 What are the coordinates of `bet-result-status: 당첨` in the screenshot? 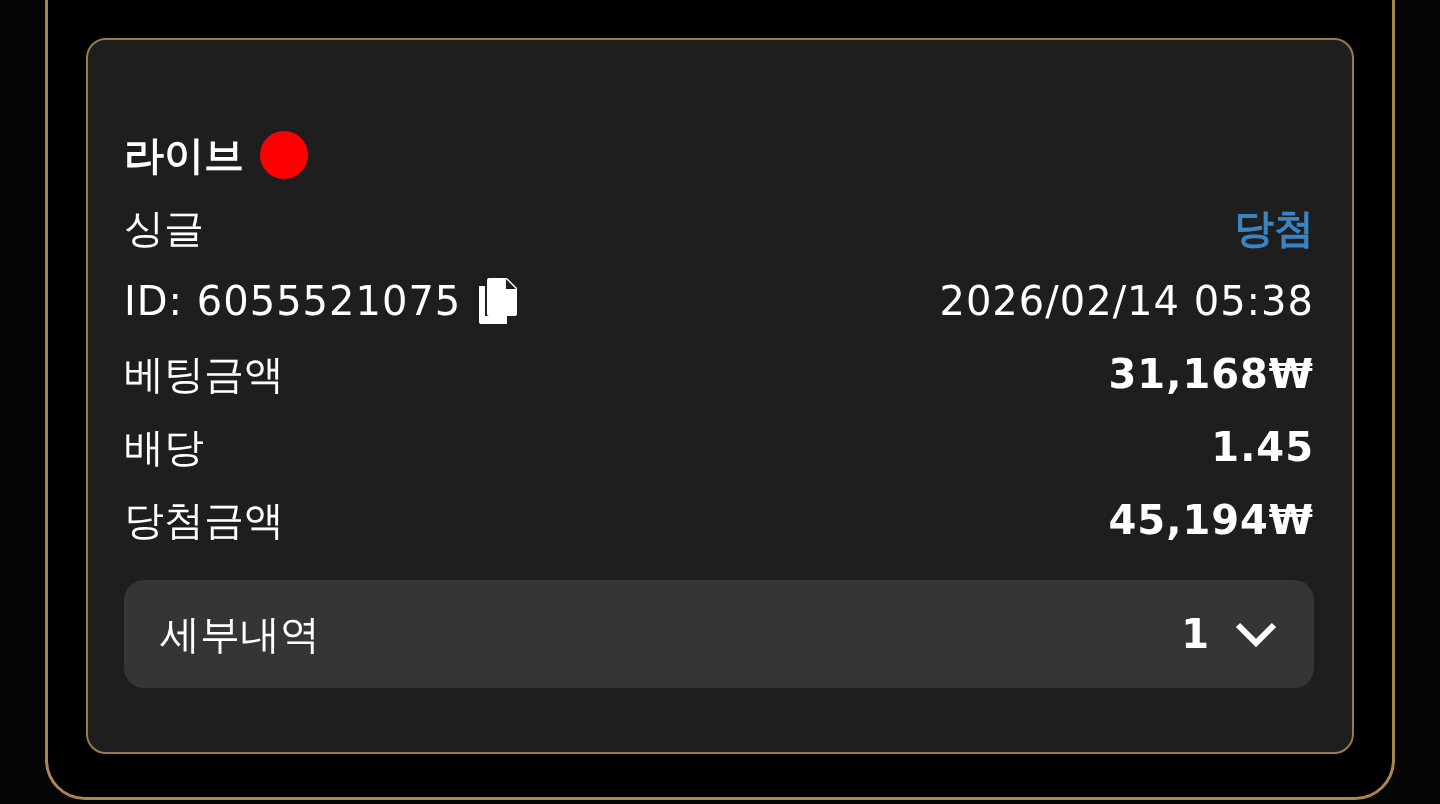 It's located at (1274, 227).